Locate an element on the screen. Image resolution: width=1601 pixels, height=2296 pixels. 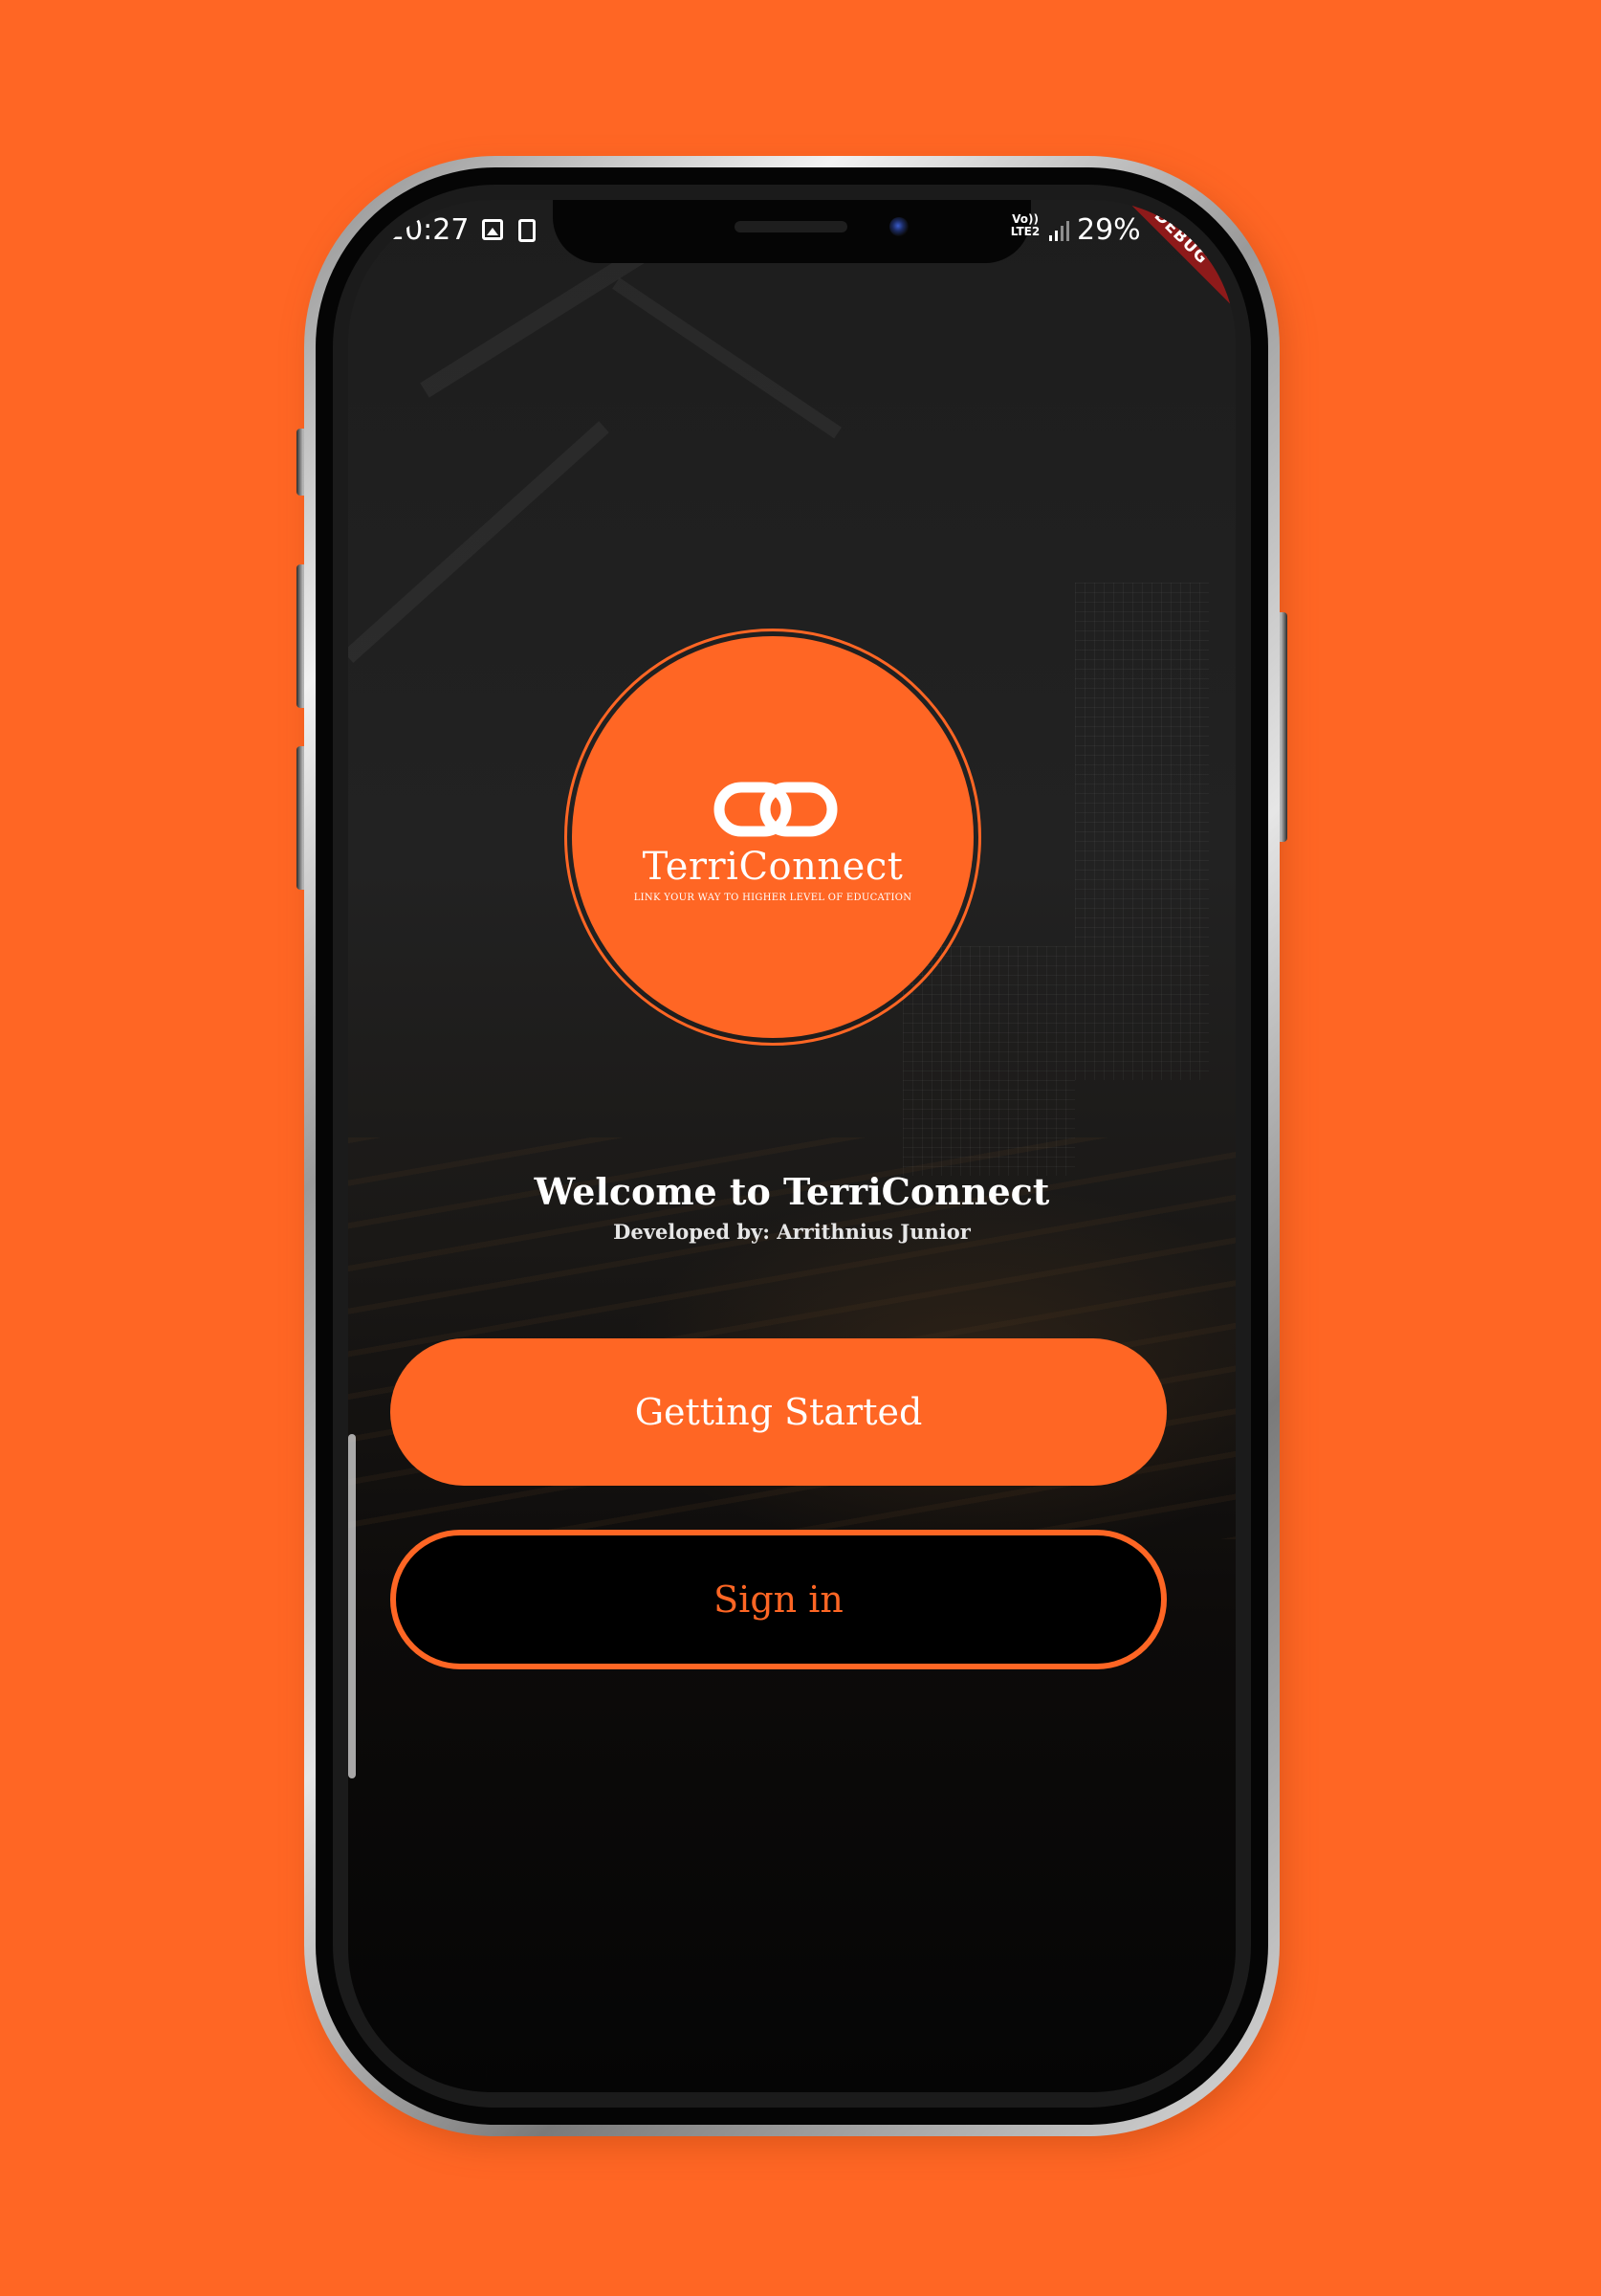
developer-credit: Developed by: Arrithnius Junior is located at coordinates (792, 1232).